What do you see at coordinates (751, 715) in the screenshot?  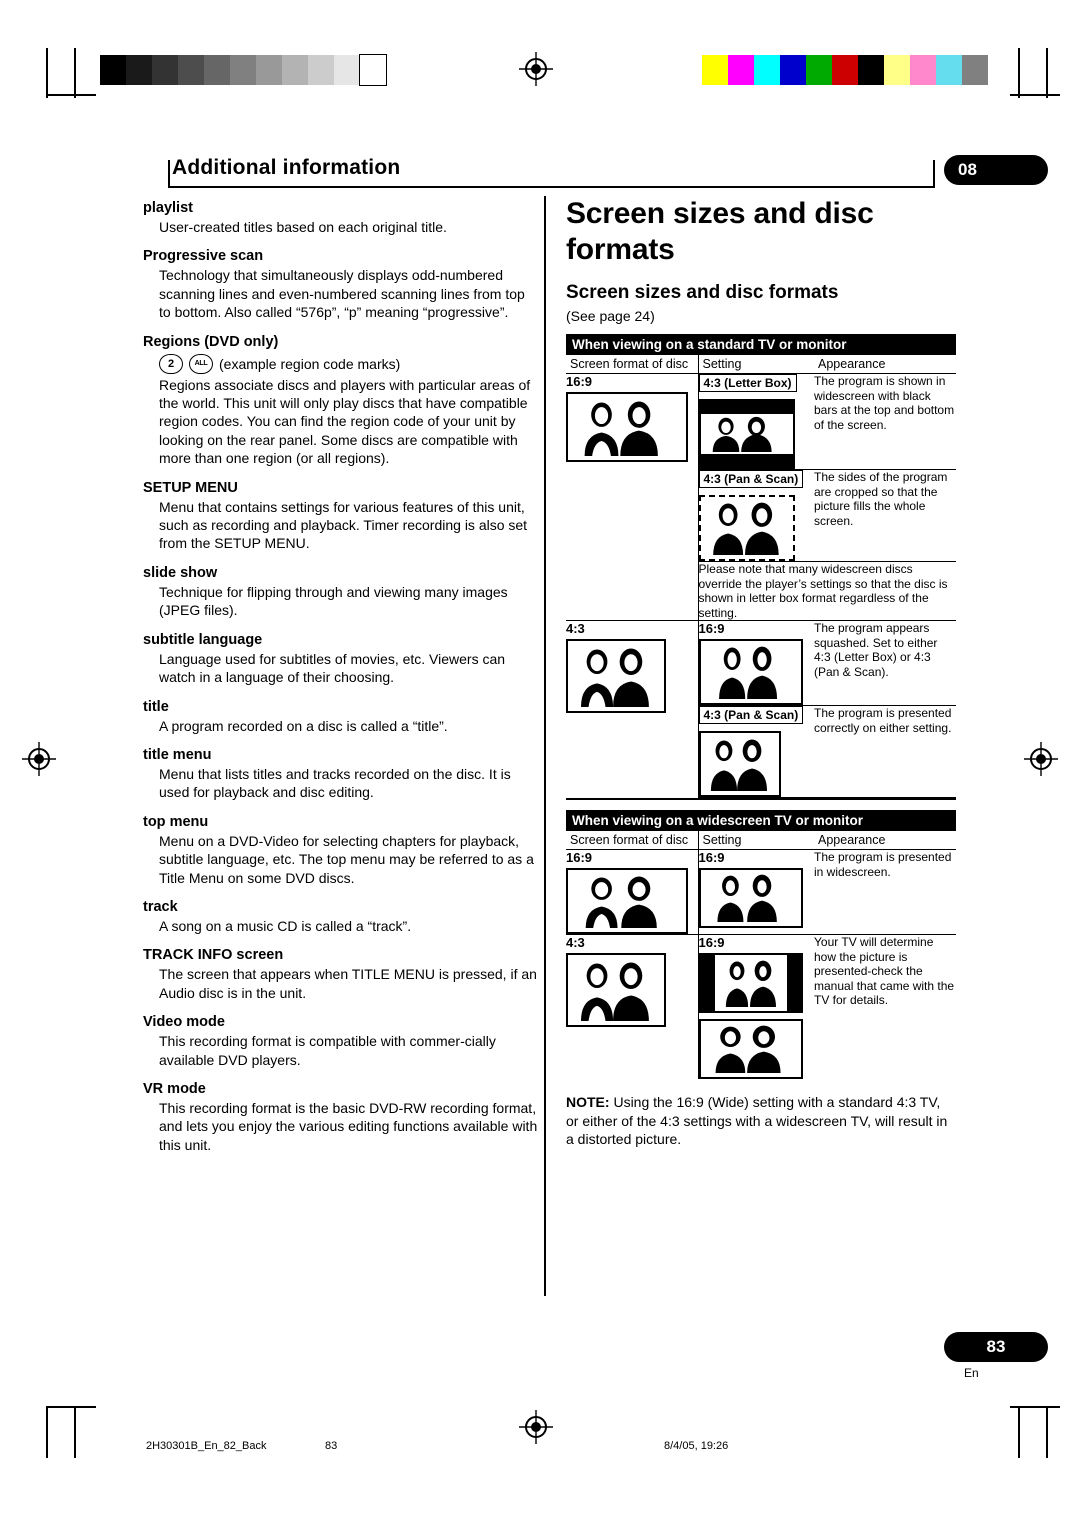 I see `setting-label-43-panscan: 4:3 (Pan & Scan)` at bounding box center [751, 715].